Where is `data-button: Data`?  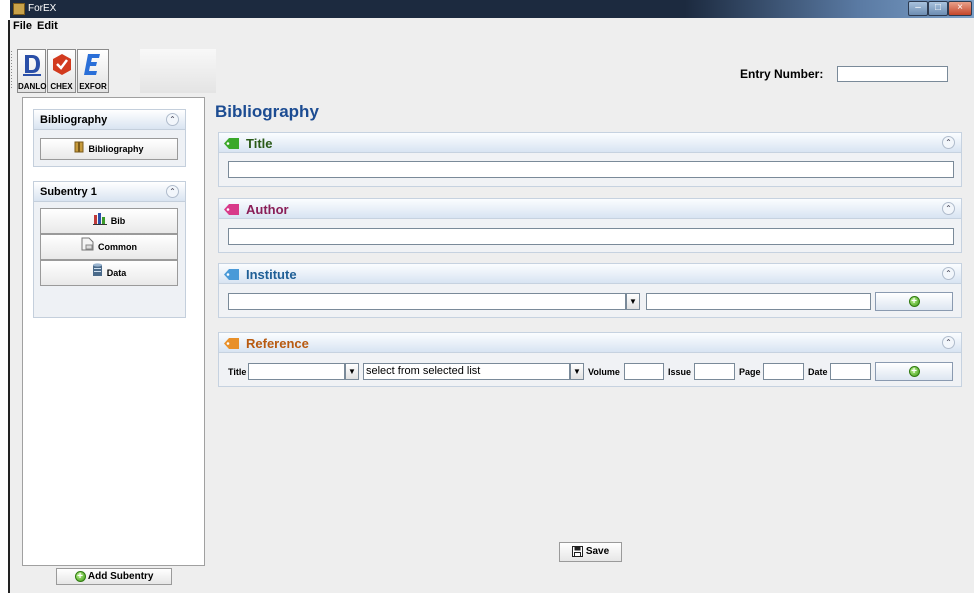
data-button: Data is located at coordinates (109, 273).